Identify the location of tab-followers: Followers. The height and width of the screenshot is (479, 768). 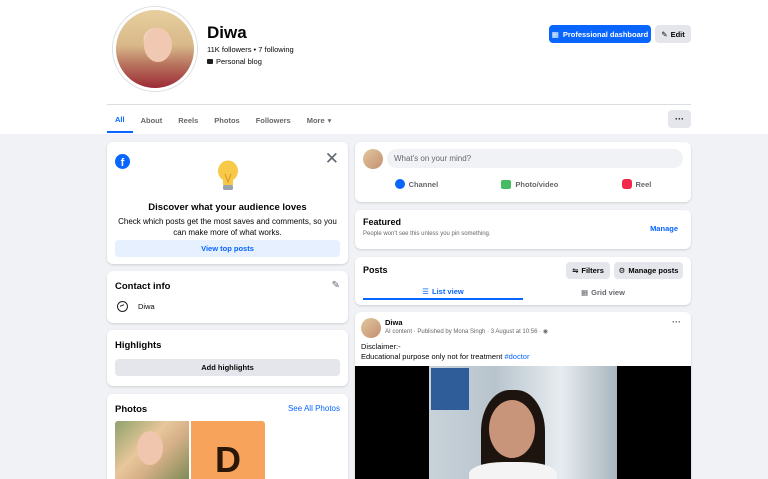
(273, 120).